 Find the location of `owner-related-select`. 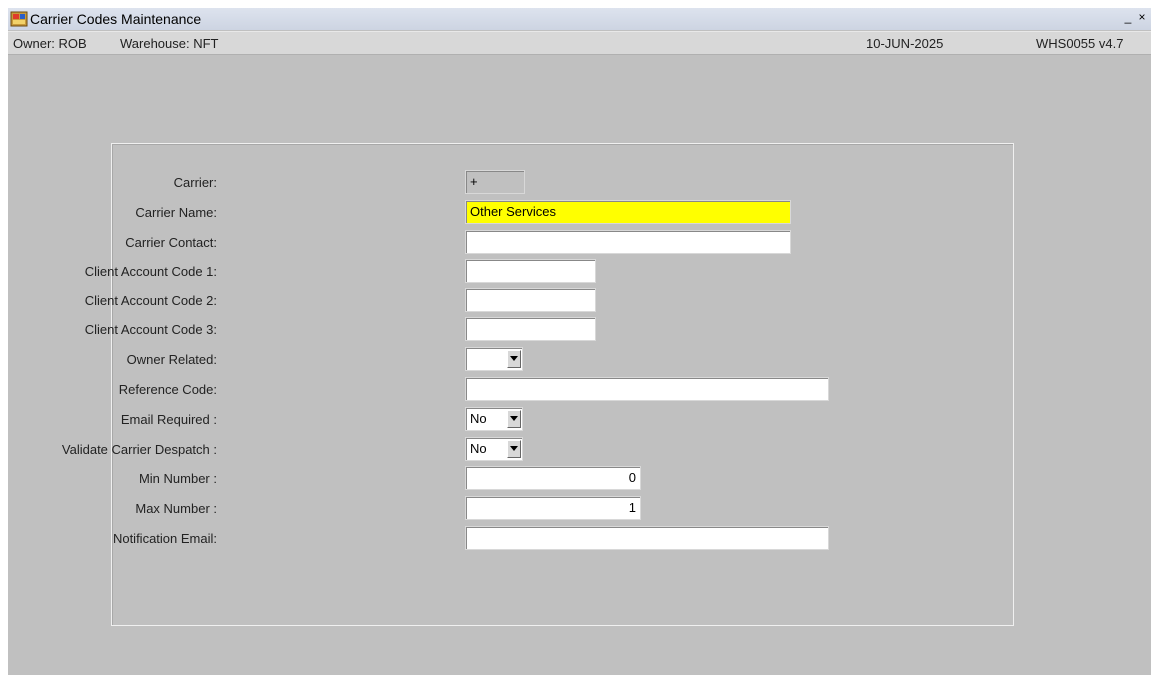

owner-related-select is located at coordinates (494, 359).